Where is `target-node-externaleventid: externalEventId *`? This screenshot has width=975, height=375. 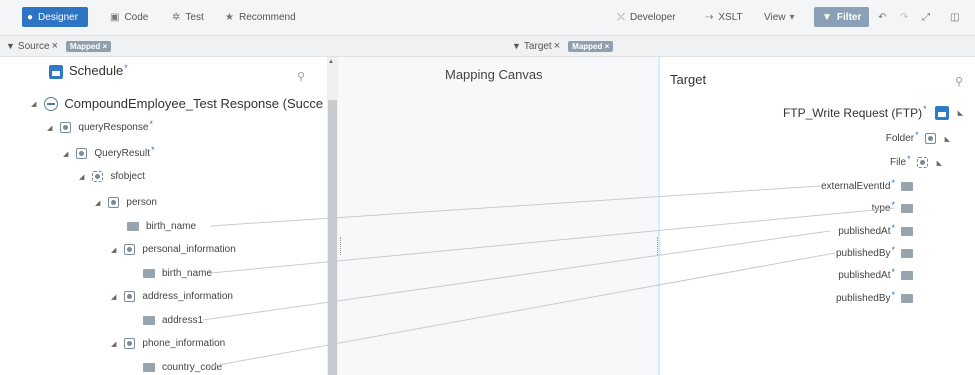 target-node-externaleventid: externalEventId * is located at coordinates (867, 185).